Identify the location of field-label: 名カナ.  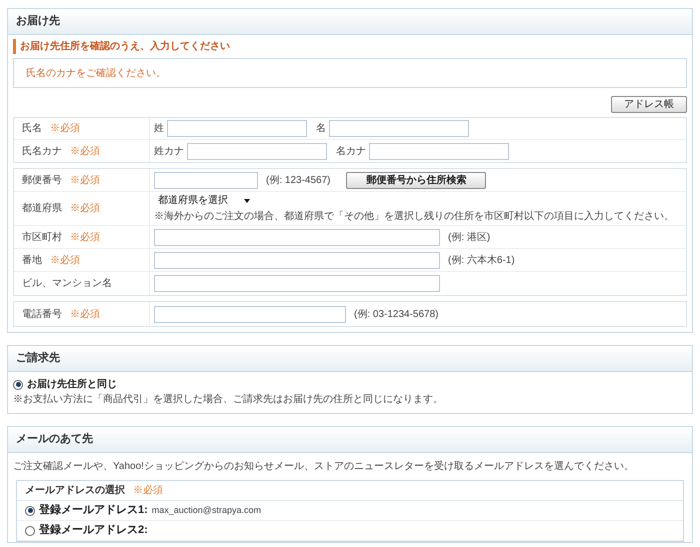
(351, 151).